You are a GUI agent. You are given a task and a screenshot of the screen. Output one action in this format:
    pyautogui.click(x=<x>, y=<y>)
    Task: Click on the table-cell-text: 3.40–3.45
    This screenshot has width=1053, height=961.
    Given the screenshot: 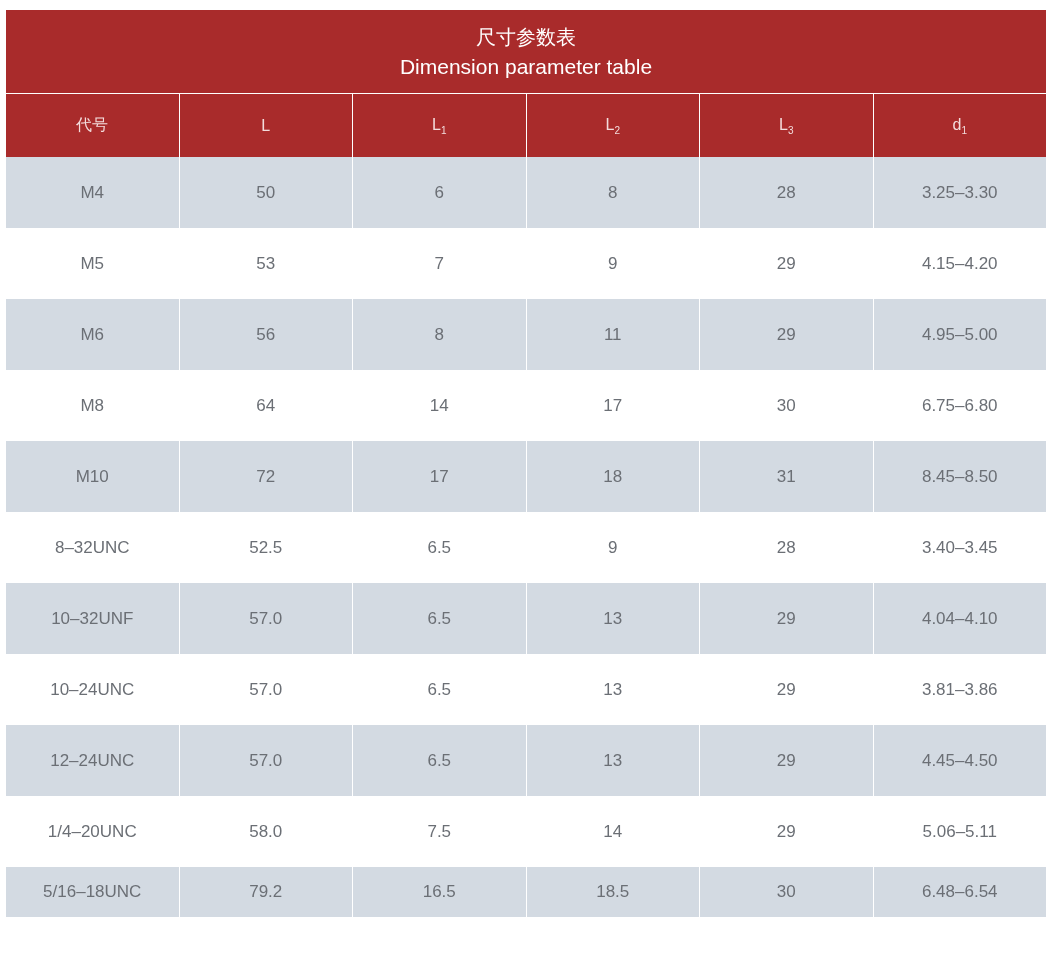 What is the action you would take?
    pyautogui.click(x=959, y=547)
    